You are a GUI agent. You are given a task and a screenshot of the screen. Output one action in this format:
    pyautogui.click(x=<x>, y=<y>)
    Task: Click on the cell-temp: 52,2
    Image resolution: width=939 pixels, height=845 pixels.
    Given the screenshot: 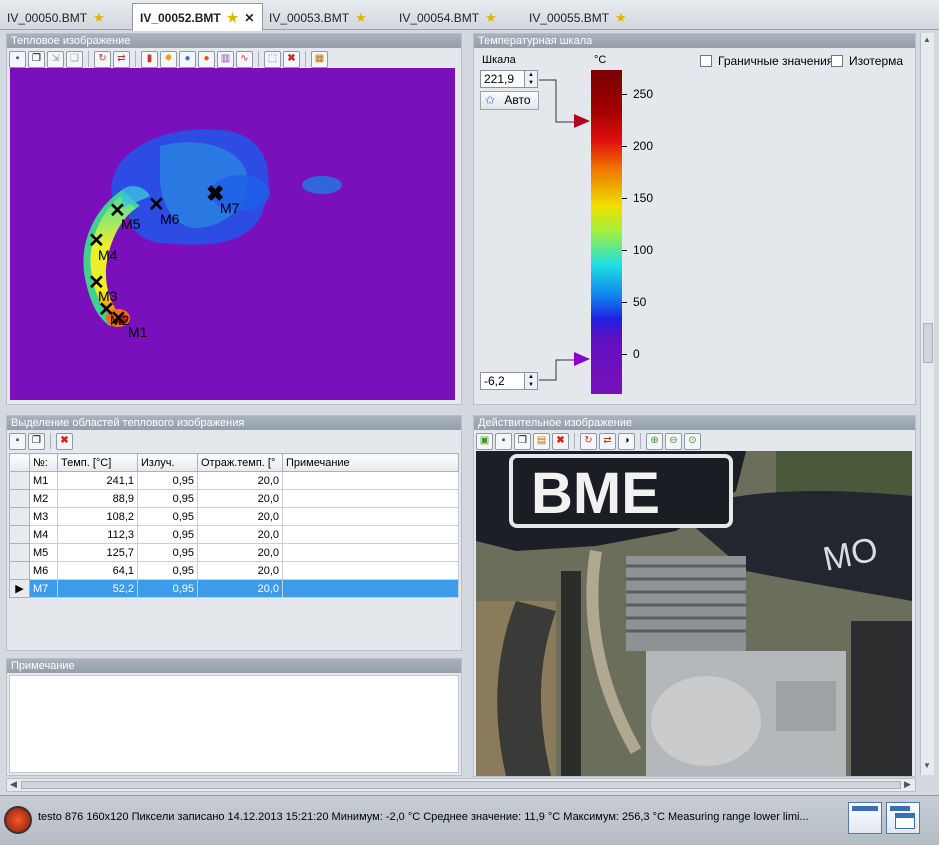 What is the action you would take?
    pyautogui.click(x=97, y=588)
    